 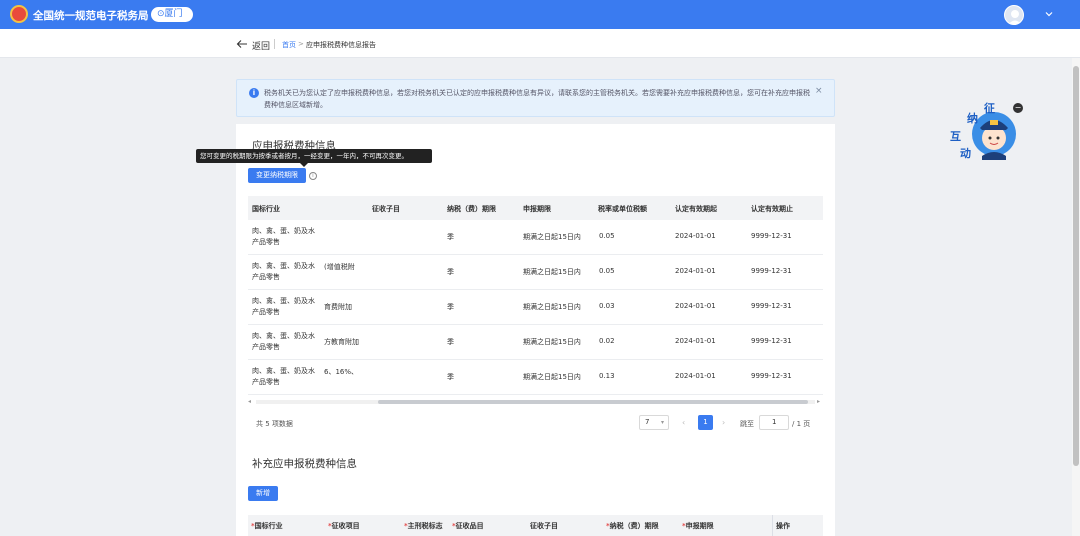 What do you see at coordinates (647, 422) in the screenshot?
I see `page-size-value: 7` at bounding box center [647, 422].